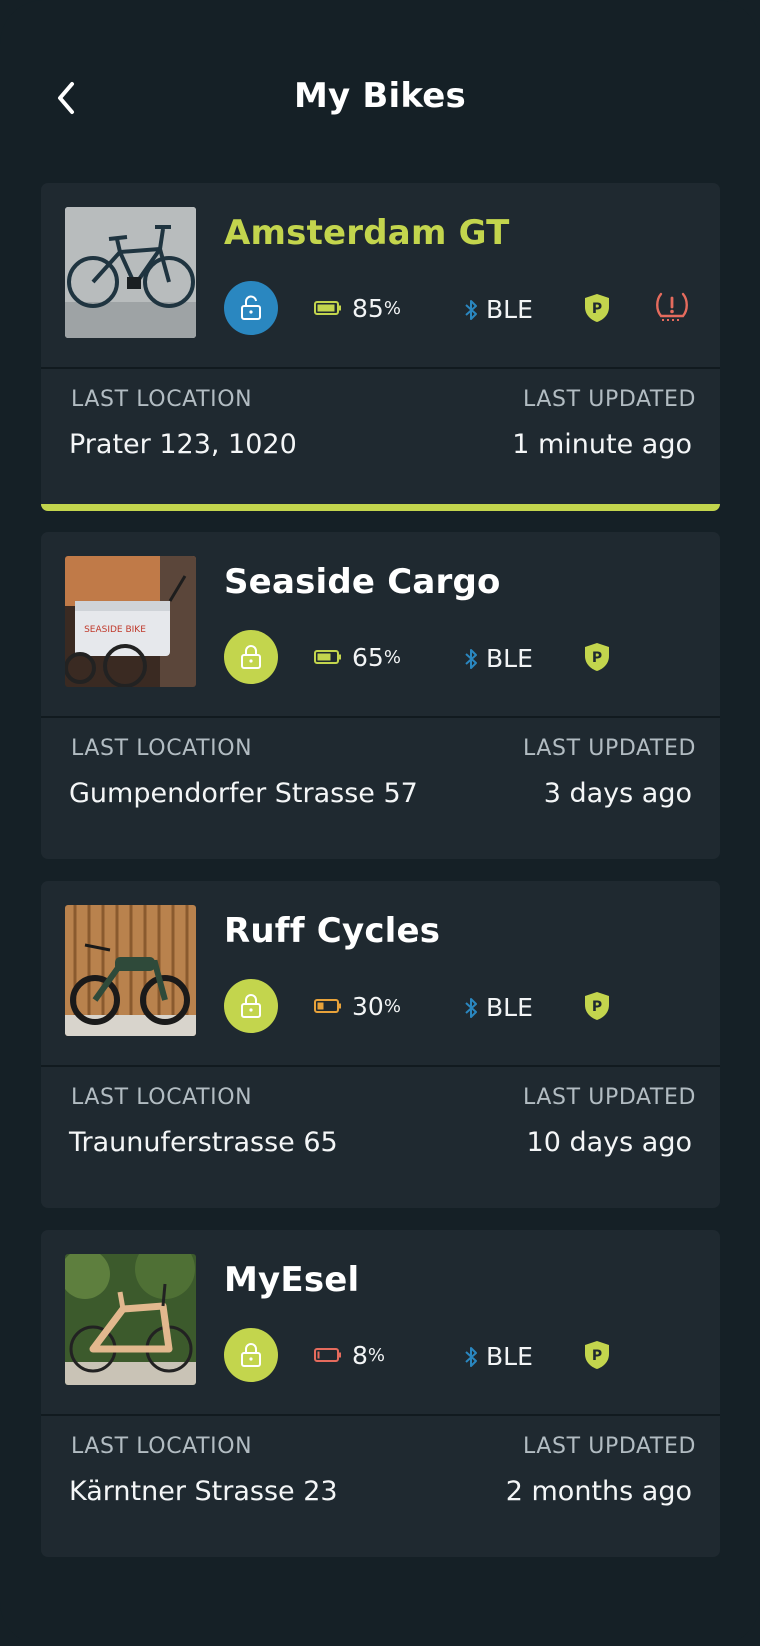 The height and width of the screenshot is (1646, 760). Describe the element at coordinates (367, 233) in the screenshot. I see `bike-name: Amsterdam GT` at that location.